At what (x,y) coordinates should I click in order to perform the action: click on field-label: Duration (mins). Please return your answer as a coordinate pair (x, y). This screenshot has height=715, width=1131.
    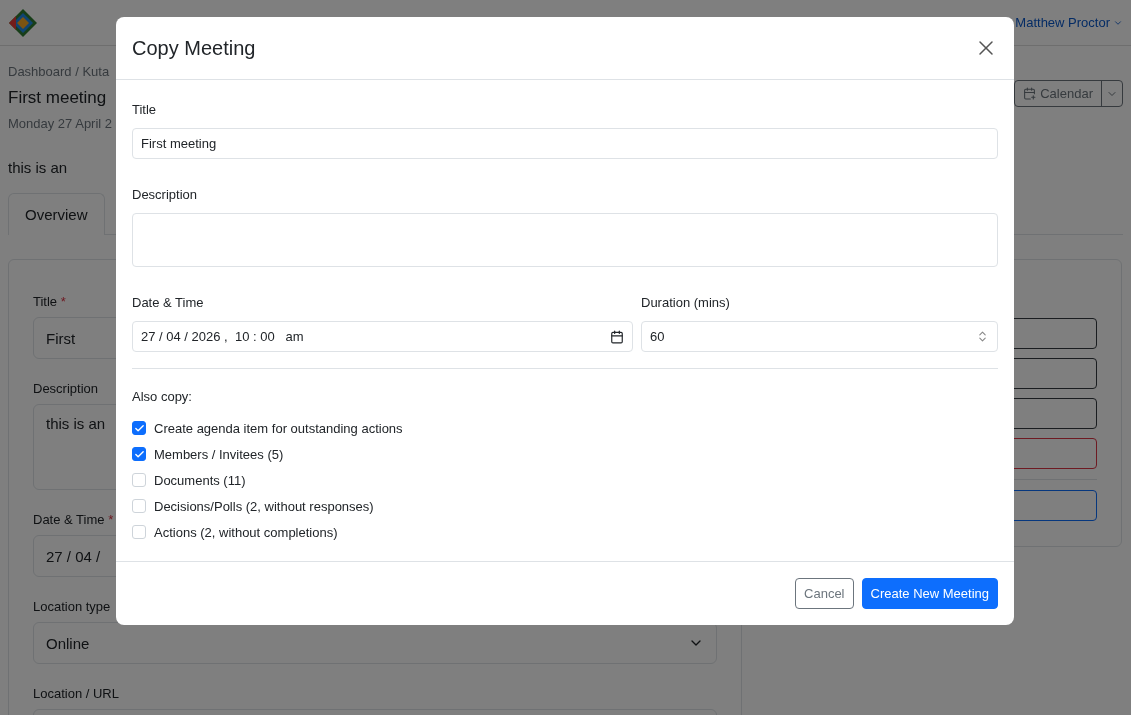
    Looking at the image, I should click on (686, 302).